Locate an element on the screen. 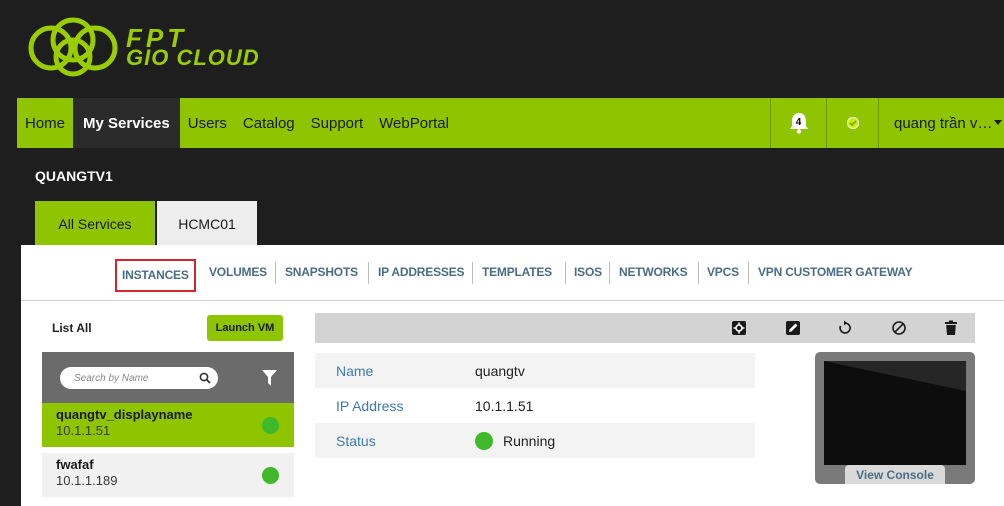 The height and width of the screenshot is (506, 1004). logo-gio-cloud-text: GIO CLOUD is located at coordinates (193, 57).